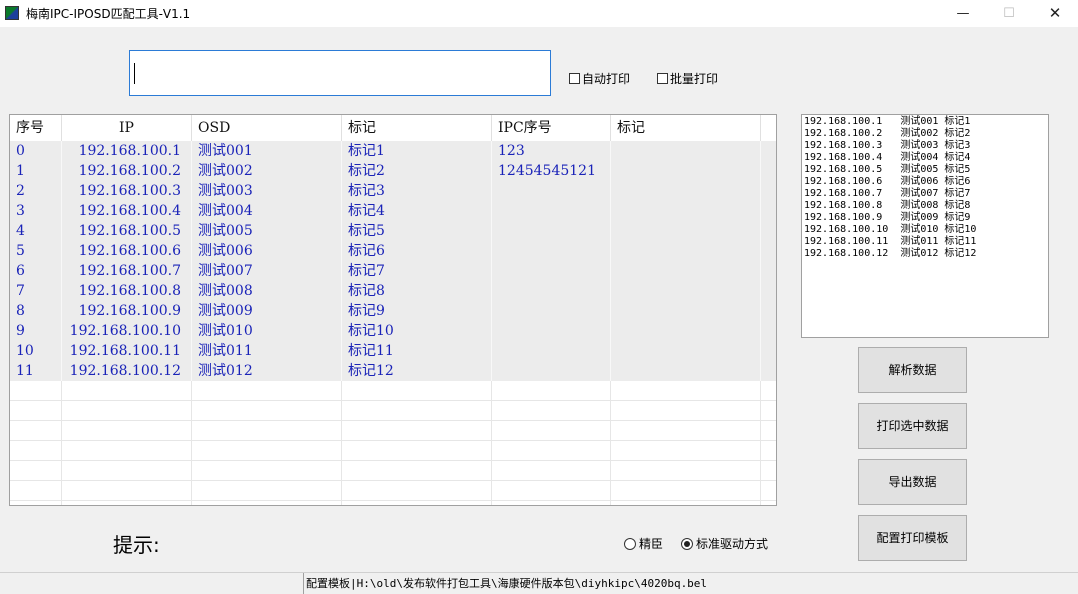  What do you see at coordinates (417, 191) in the screenshot?
I see `cell-col-mark: 标记3` at bounding box center [417, 191].